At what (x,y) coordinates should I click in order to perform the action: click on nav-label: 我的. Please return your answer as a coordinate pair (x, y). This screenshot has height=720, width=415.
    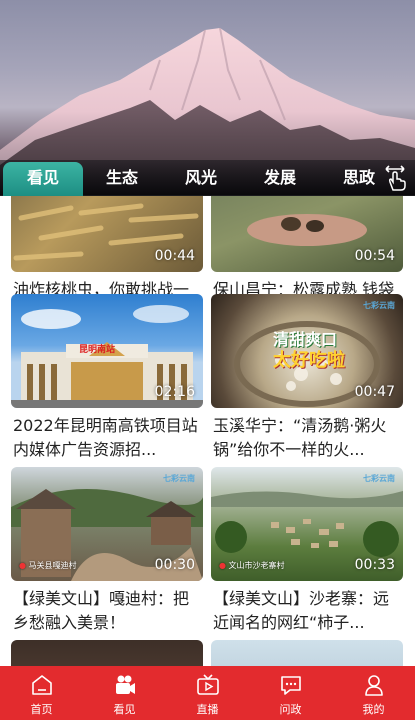
    Looking at the image, I should click on (373, 709).